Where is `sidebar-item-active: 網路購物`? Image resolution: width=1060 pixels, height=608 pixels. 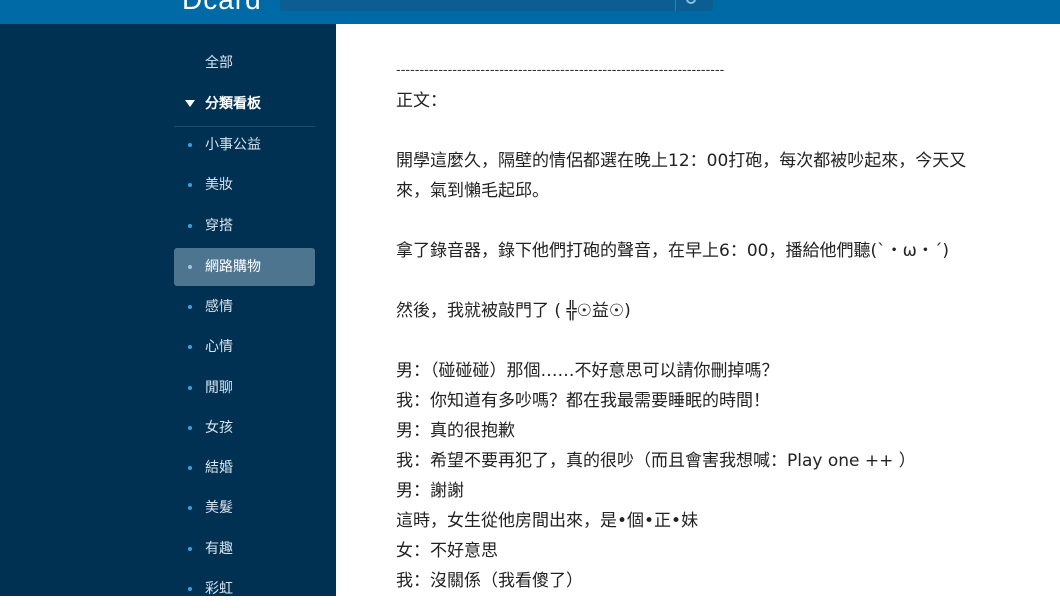
sidebar-item-active: 網路購物 is located at coordinates (244, 267).